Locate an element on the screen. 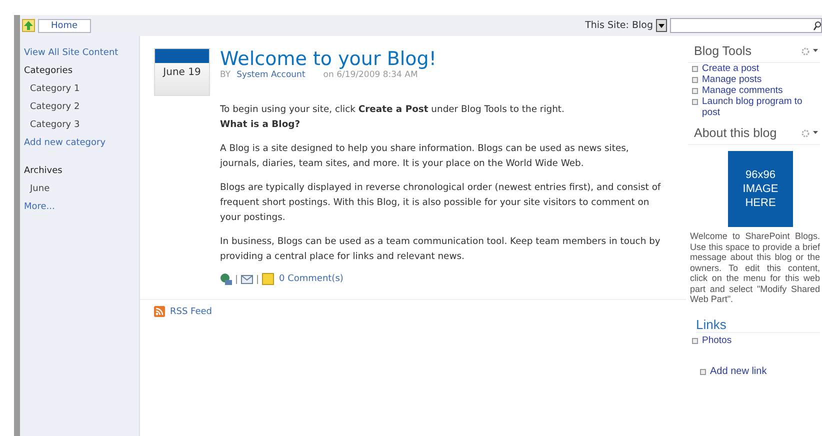  link-item: Photos is located at coordinates (717, 340).